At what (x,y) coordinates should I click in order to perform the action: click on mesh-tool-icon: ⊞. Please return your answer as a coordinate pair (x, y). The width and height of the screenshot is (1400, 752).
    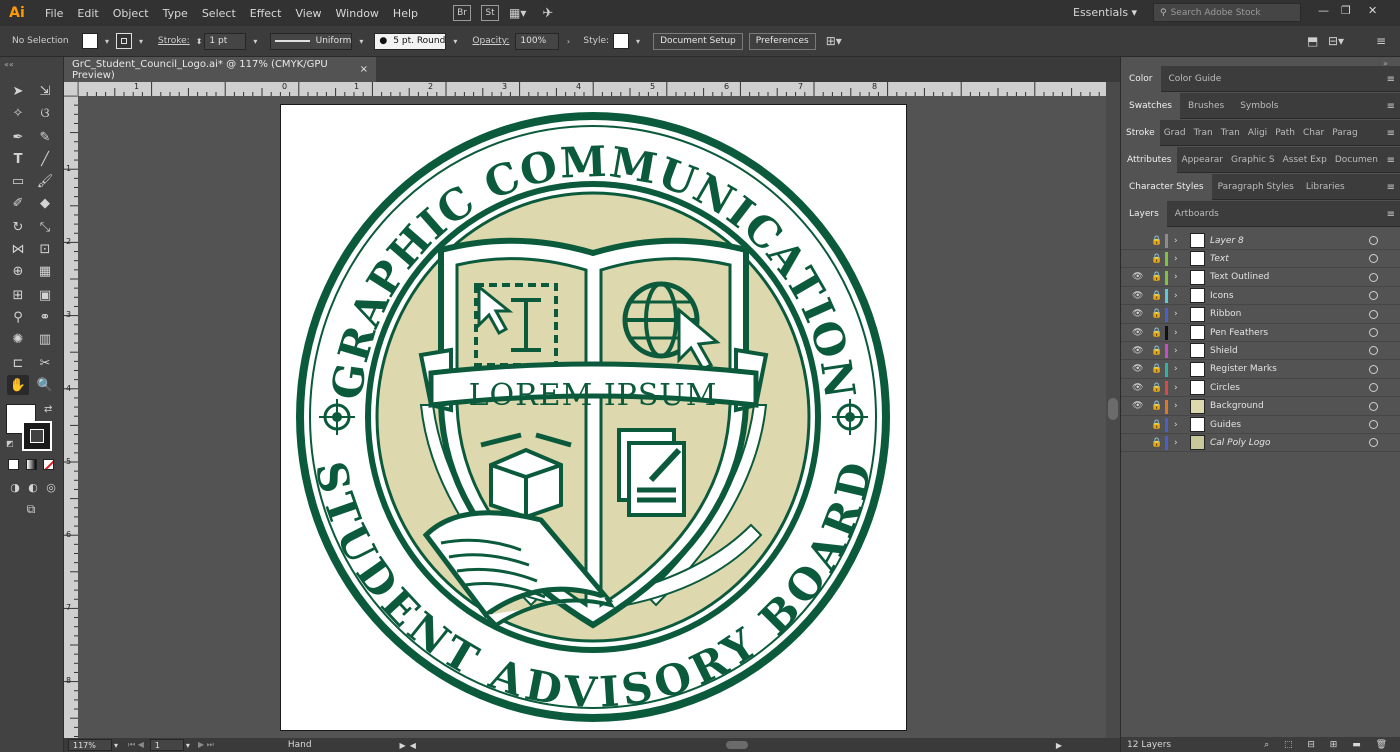
    Looking at the image, I should click on (18, 295).